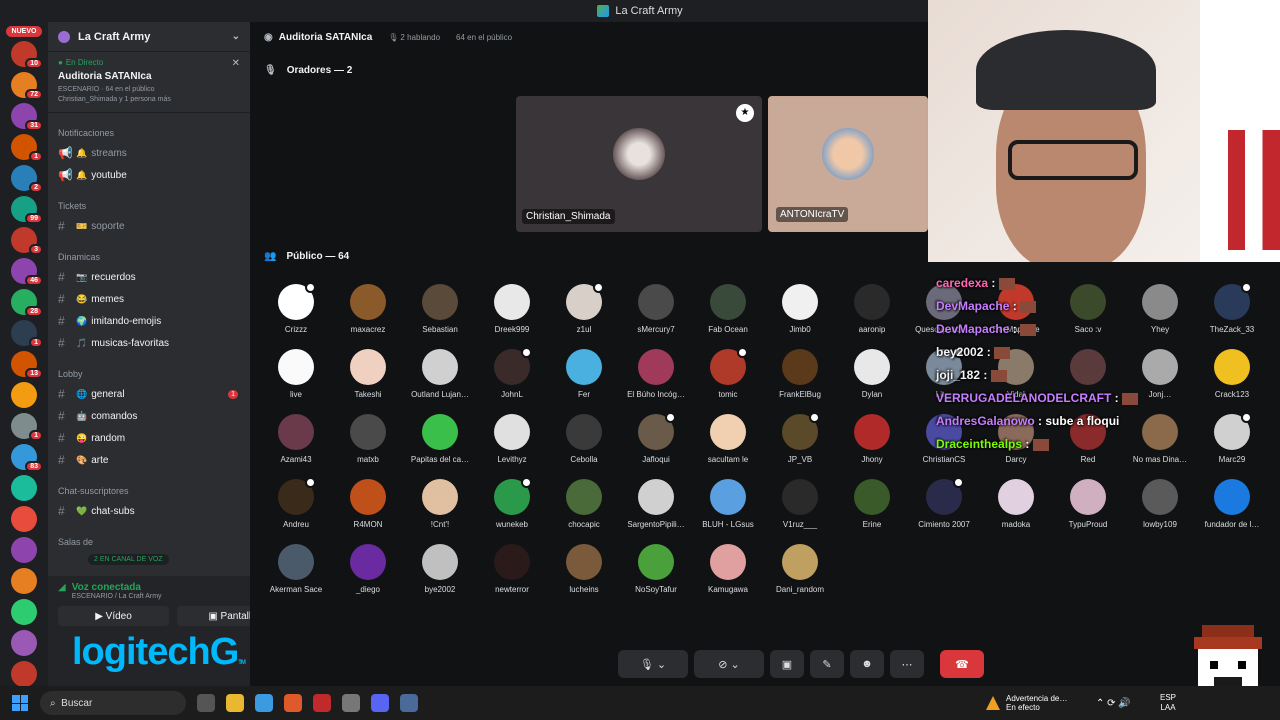  What do you see at coordinates (962, 664) in the screenshot?
I see `leave-stage-button: ☎` at bounding box center [962, 664].